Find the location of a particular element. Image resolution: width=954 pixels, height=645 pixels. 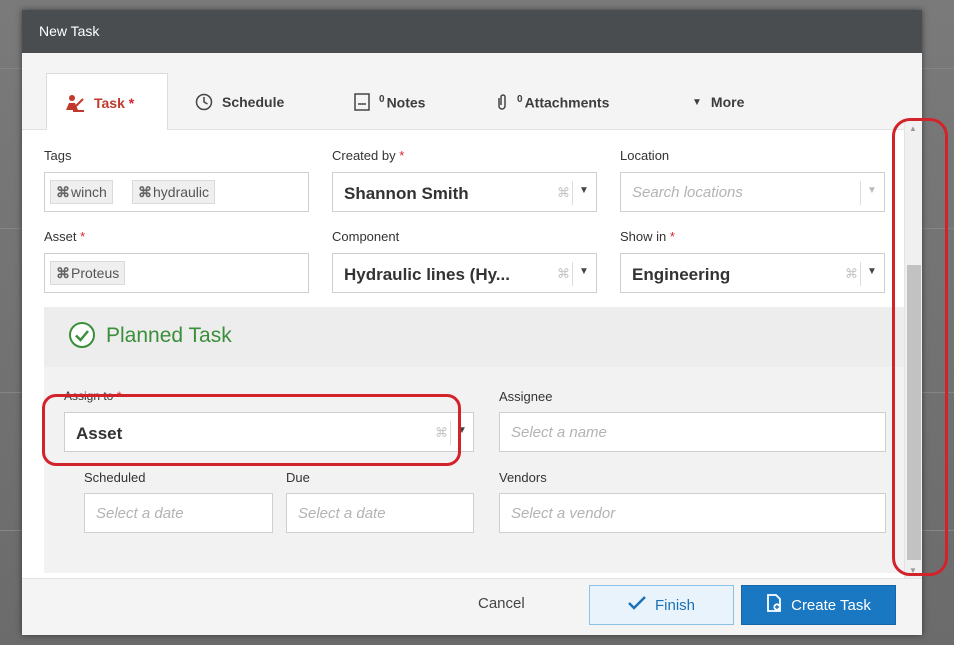

vendors-select: Select a vendor is located at coordinates (692, 513).